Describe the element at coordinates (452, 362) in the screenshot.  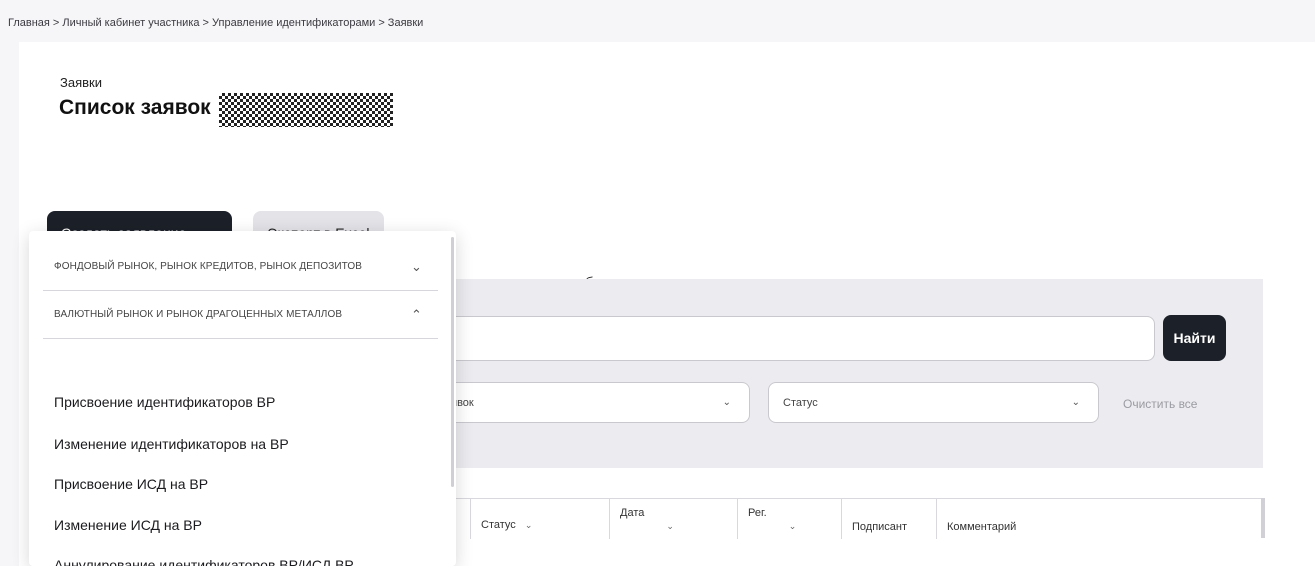
I see `menu-scrollbar` at that location.